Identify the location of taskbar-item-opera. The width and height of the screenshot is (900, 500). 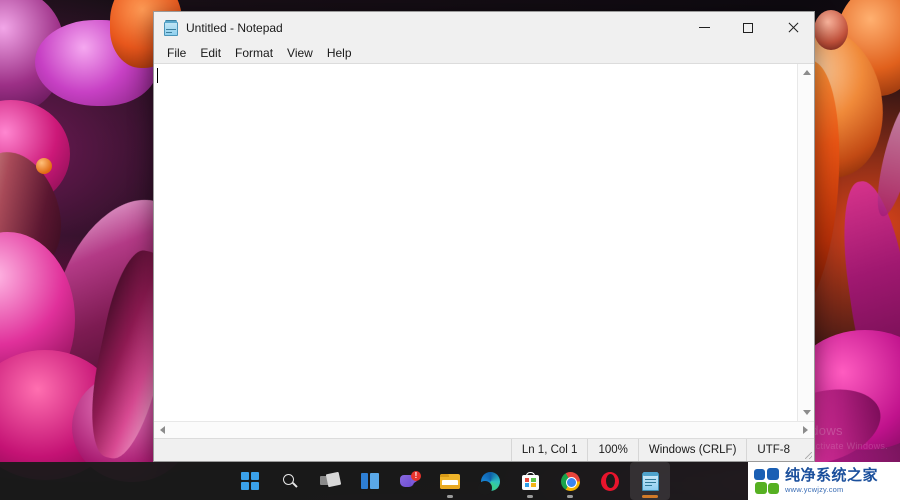
(610, 481).